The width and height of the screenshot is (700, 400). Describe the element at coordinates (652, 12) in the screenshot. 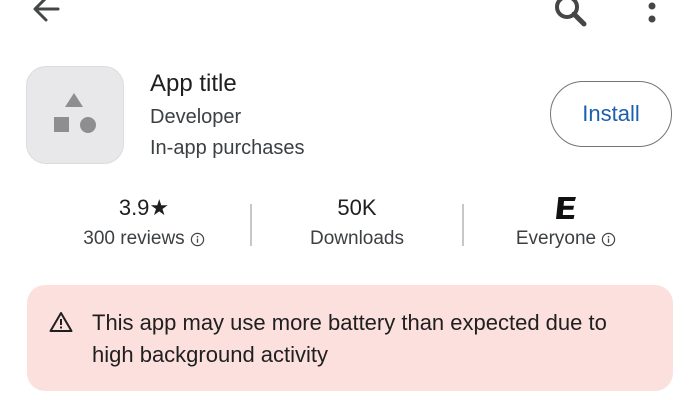

I see `more-vert-icon` at that location.